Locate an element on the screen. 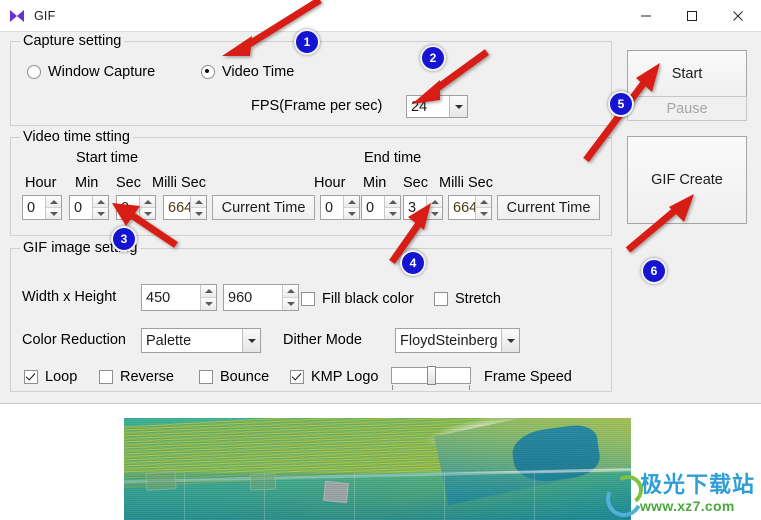 Image resolution: width=761 pixels, height=520 pixels. frame-speed-slider is located at coordinates (431, 378).